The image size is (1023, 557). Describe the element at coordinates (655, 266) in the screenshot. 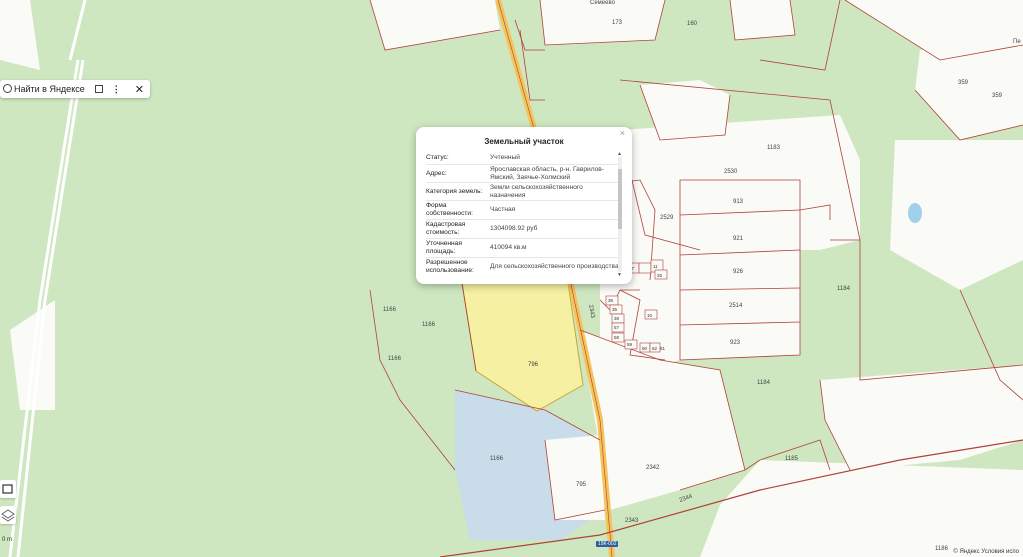

I see `parcel-number: 11` at that location.